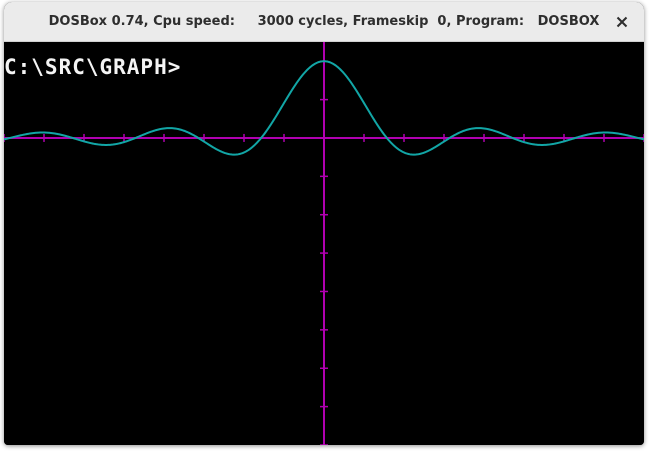 The image size is (654, 451). I want to click on close-button, so click(622, 22).